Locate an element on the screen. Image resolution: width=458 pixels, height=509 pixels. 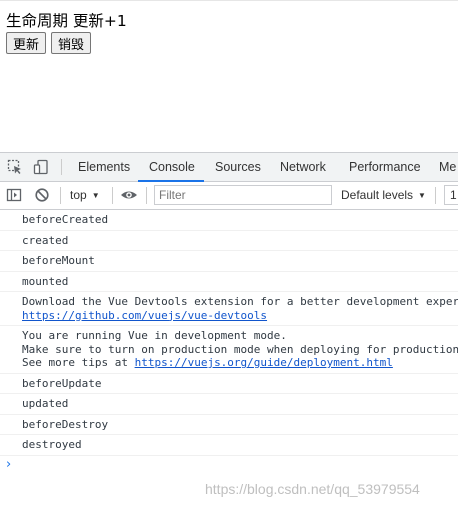
page-title: 生命周期 更新+1 is located at coordinates (66, 21).